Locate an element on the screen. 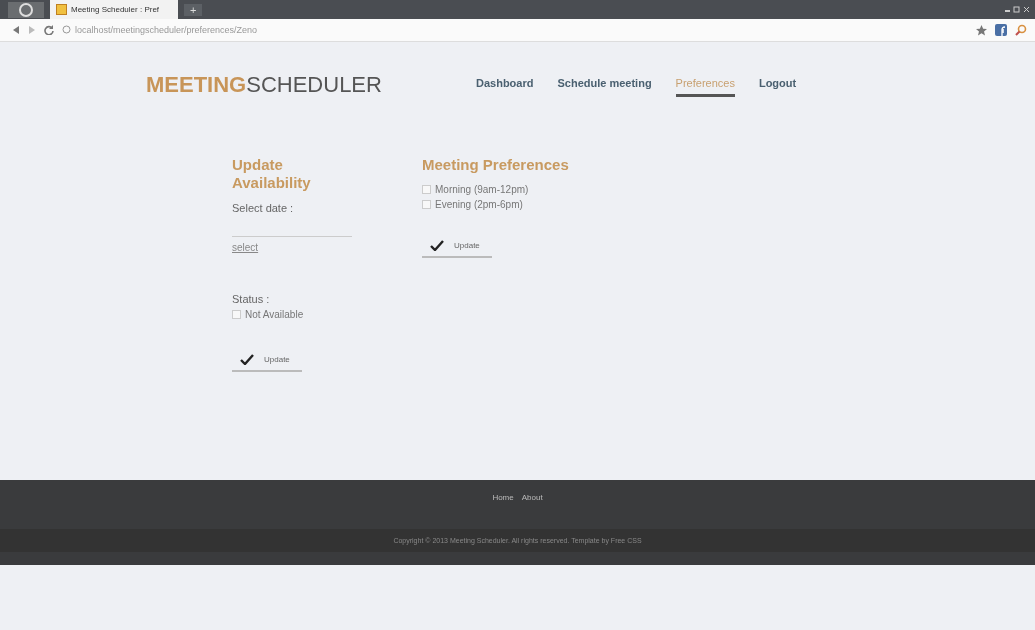  browser-menu-button is located at coordinates (26, 9).